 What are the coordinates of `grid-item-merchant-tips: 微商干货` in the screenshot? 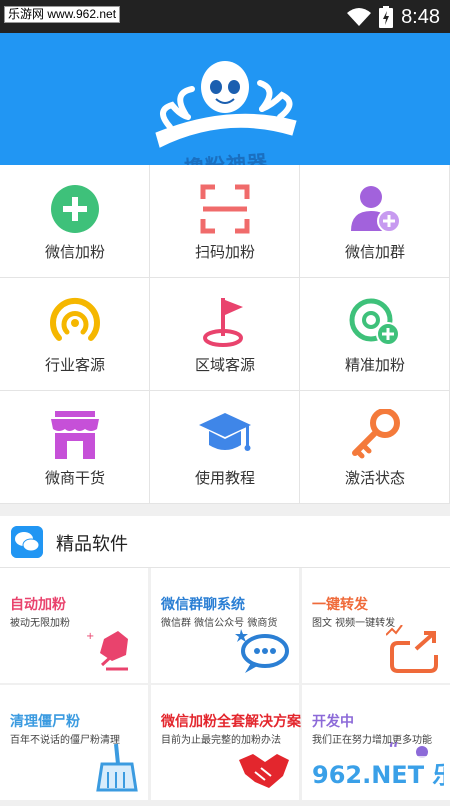 It's located at (75, 447).